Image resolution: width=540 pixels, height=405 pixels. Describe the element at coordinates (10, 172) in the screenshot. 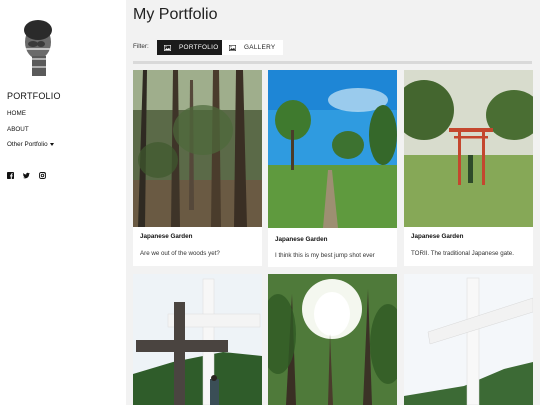

I see `facebook-icon` at that location.